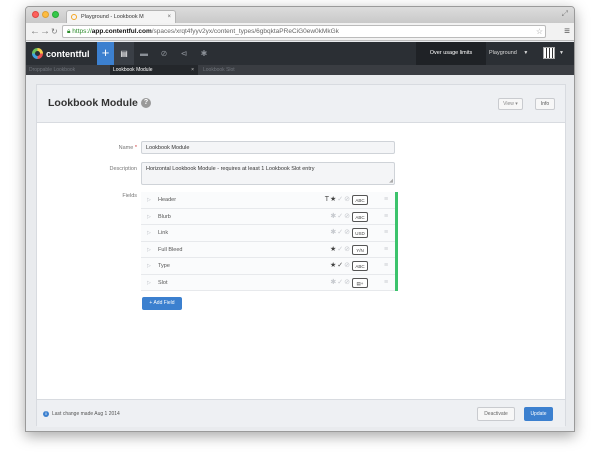  What do you see at coordinates (146, 103) in the screenshot?
I see `help-icon: ?` at bounding box center [146, 103].